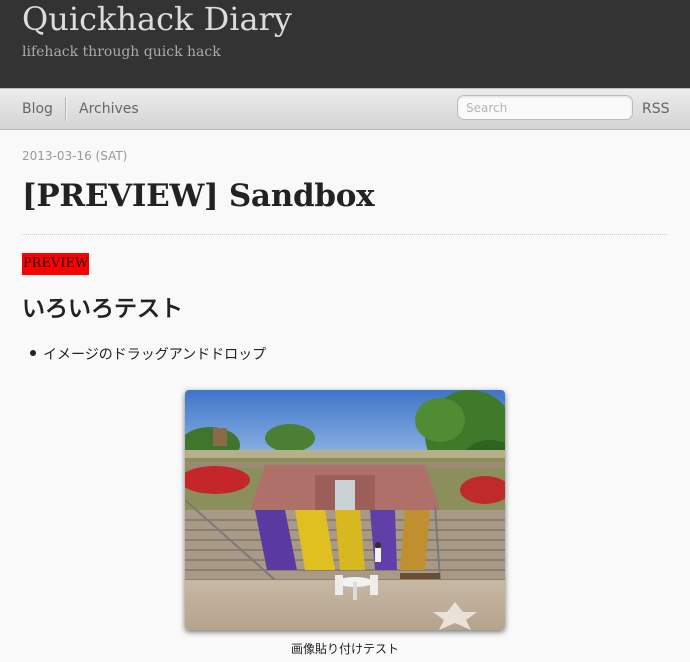  What do you see at coordinates (198, 196) in the screenshot?
I see `post-title: [PREVIEW] Sandbox` at bounding box center [198, 196].